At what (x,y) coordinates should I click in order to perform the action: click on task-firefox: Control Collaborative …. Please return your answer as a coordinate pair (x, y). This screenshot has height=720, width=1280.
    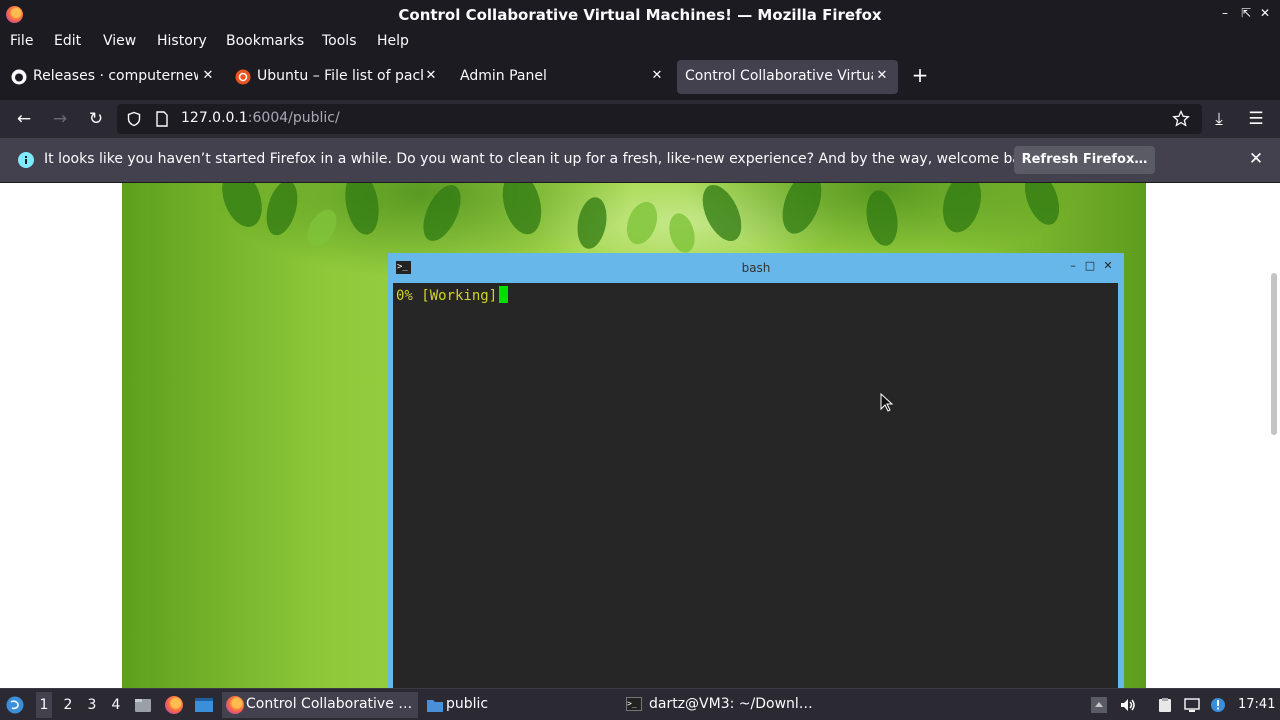
    Looking at the image, I should click on (320, 705).